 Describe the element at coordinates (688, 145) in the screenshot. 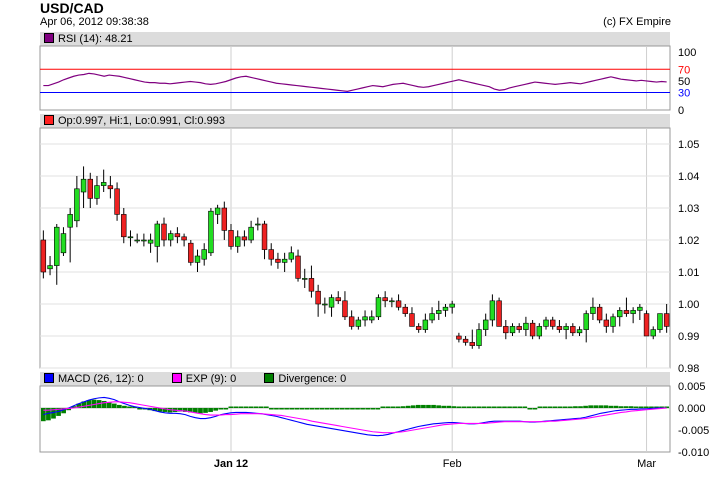

I see `price-ytick-label: 1.05` at that location.